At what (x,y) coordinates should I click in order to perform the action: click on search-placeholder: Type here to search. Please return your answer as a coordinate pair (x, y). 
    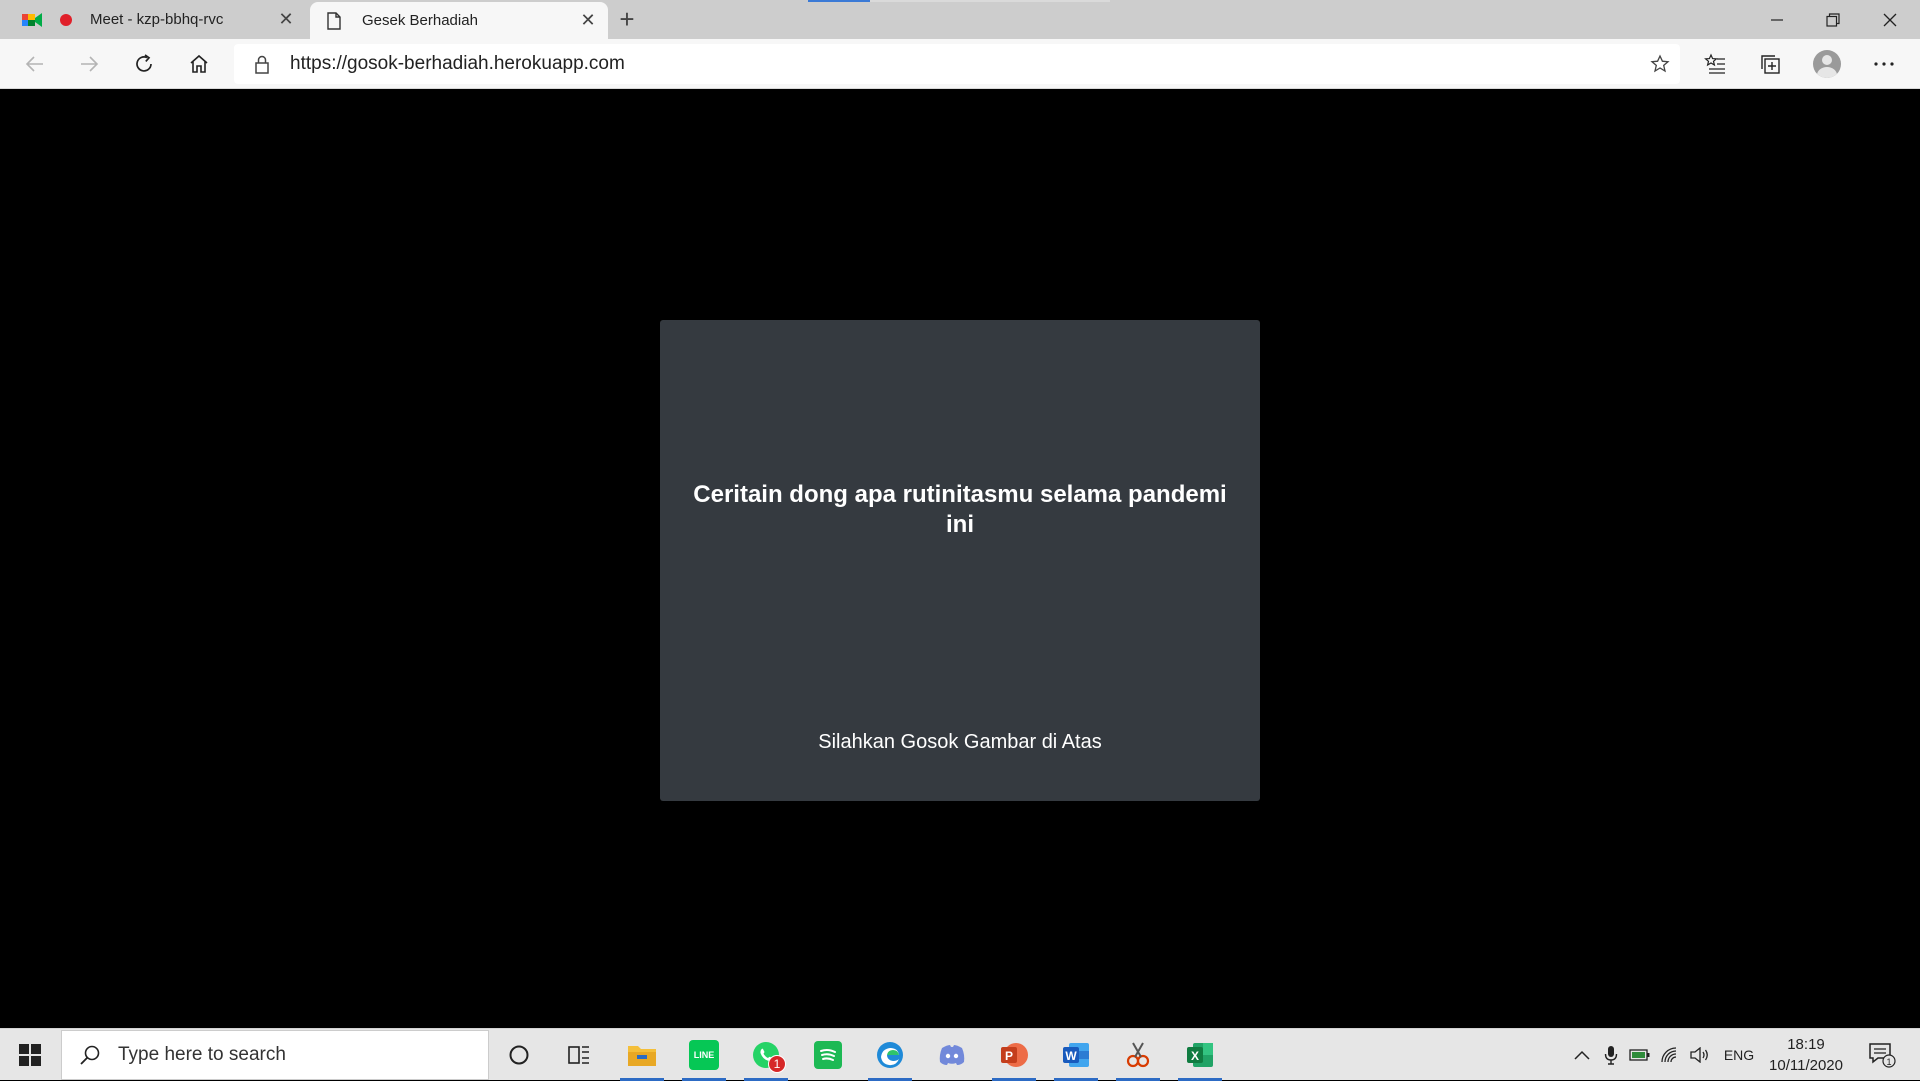
    Looking at the image, I should click on (202, 1054).